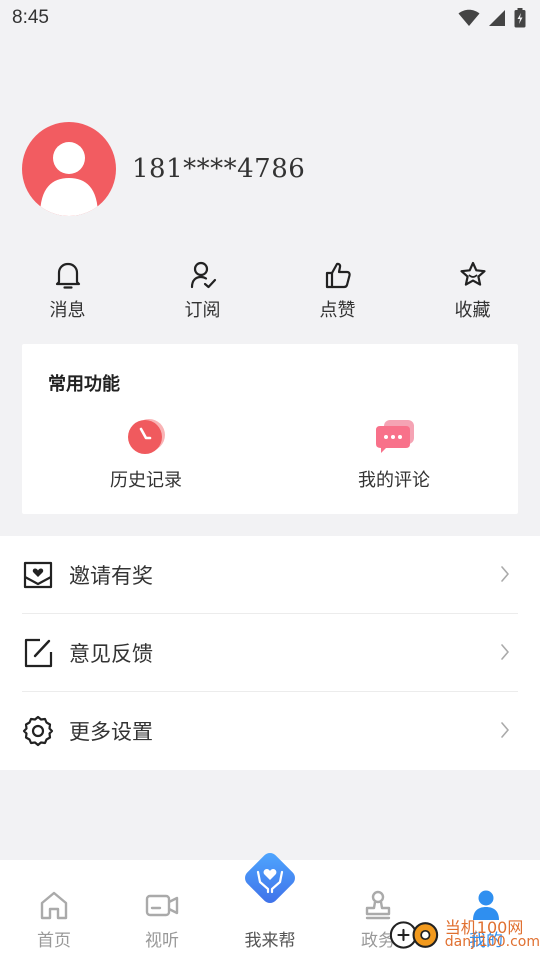  What do you see at coordinates (338, 275) in the screenshot?
I see `thumbs-up-icon` at bounding box center [338, 275].